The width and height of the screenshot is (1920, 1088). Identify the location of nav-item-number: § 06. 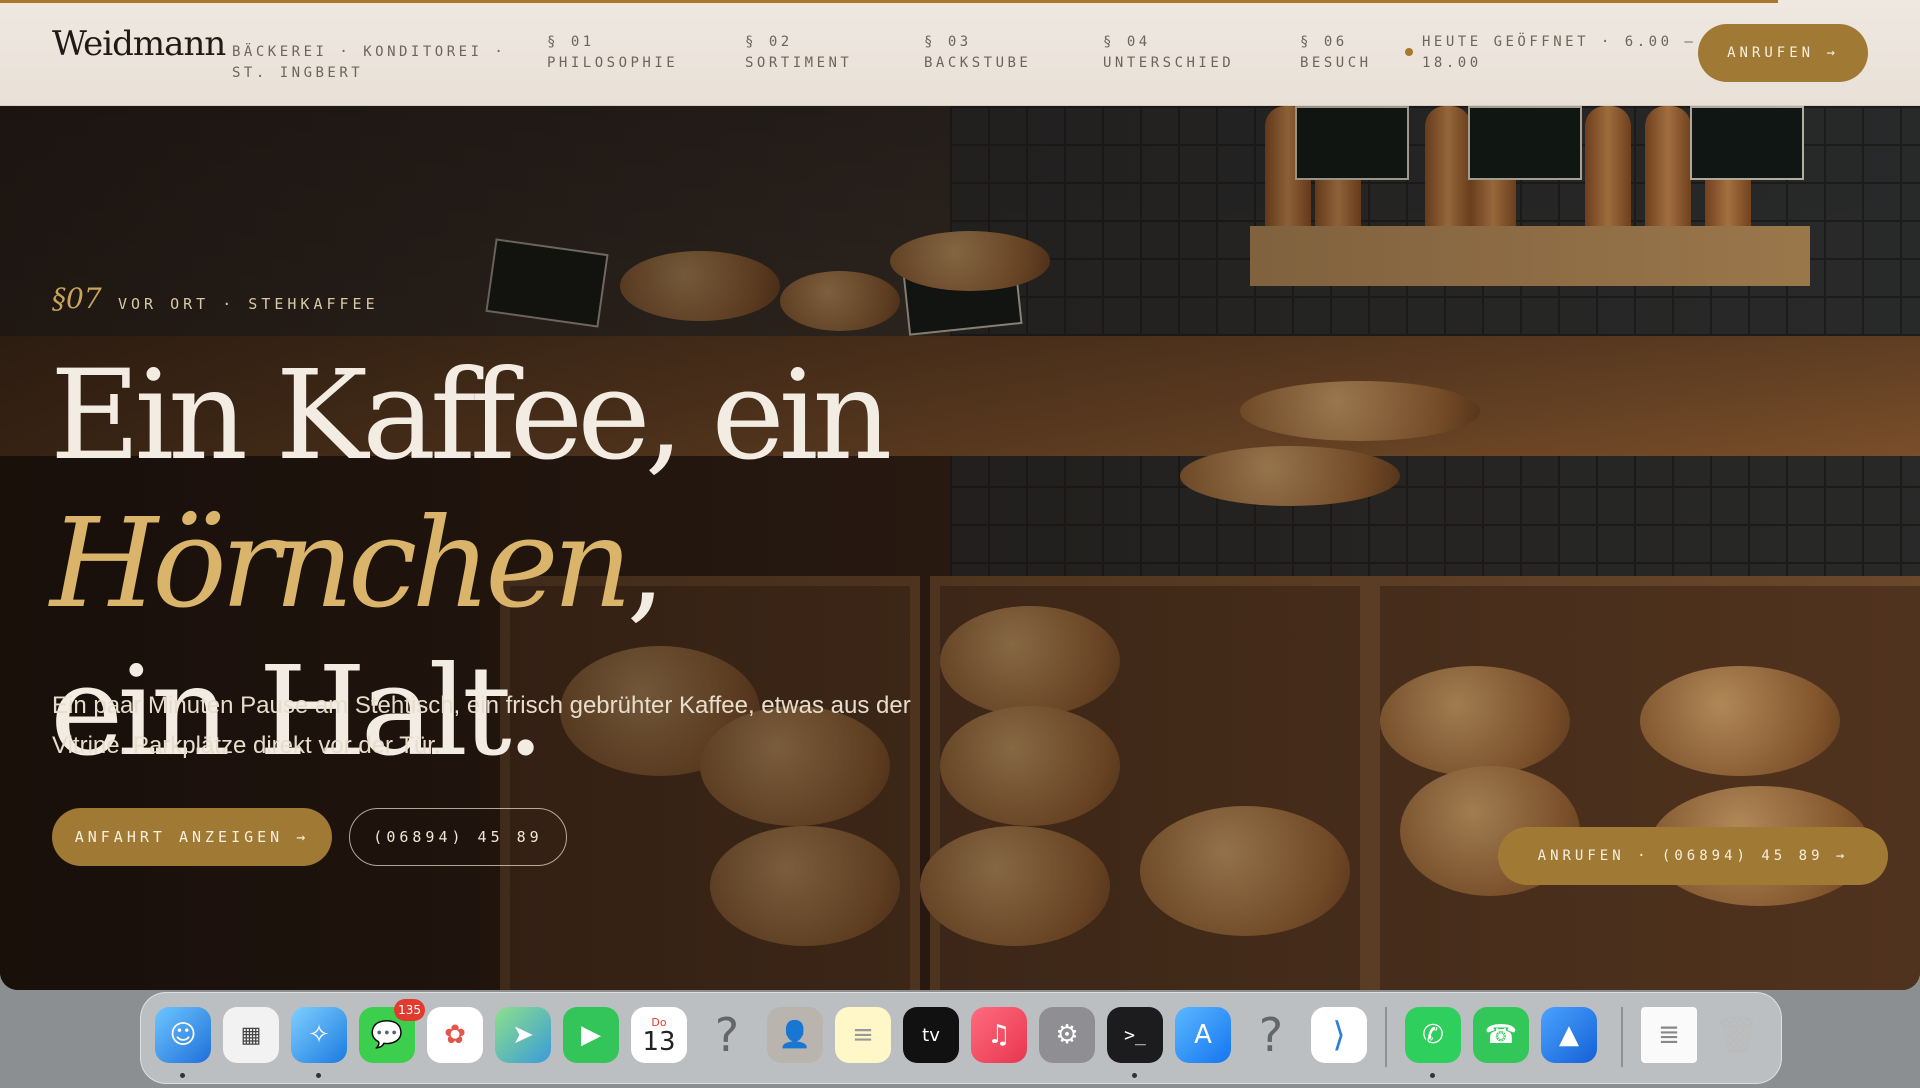
(1324, 42).